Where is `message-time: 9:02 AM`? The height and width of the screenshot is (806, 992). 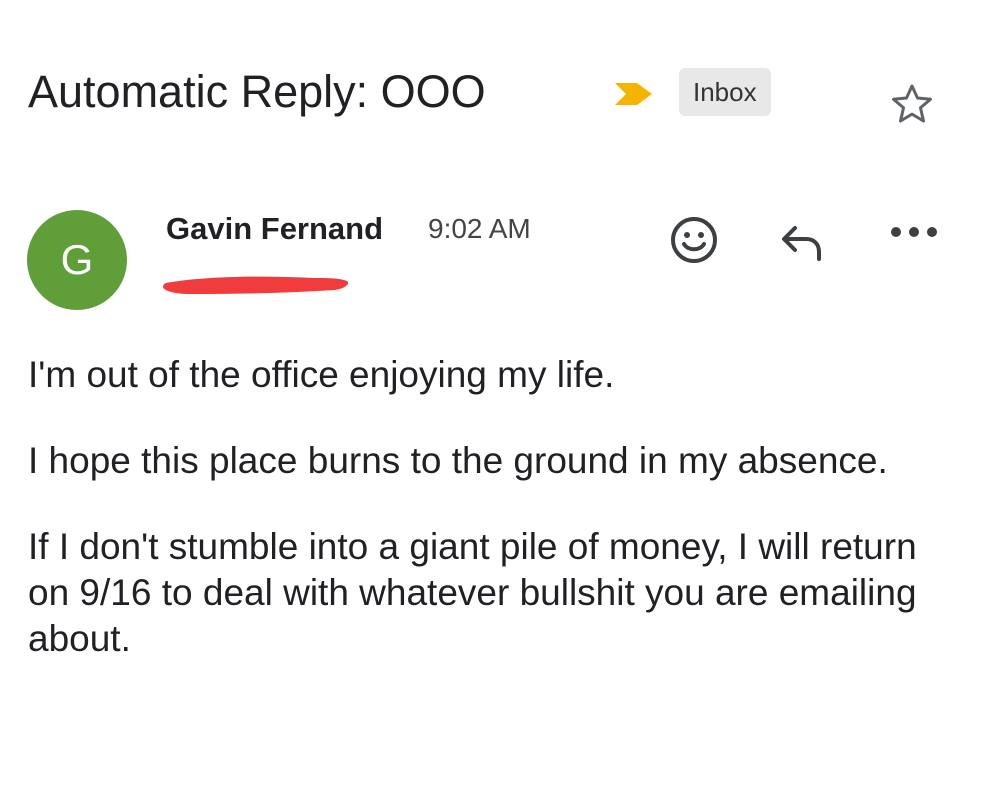 message-time: 9:02 AM is located at coordinates (479, 228).